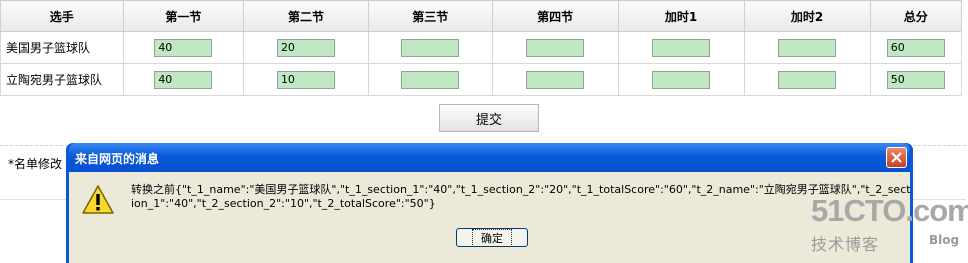 The image size is (968, 263). I want to click on watermark-main-text: 51CTO.com, so click(889, 210).